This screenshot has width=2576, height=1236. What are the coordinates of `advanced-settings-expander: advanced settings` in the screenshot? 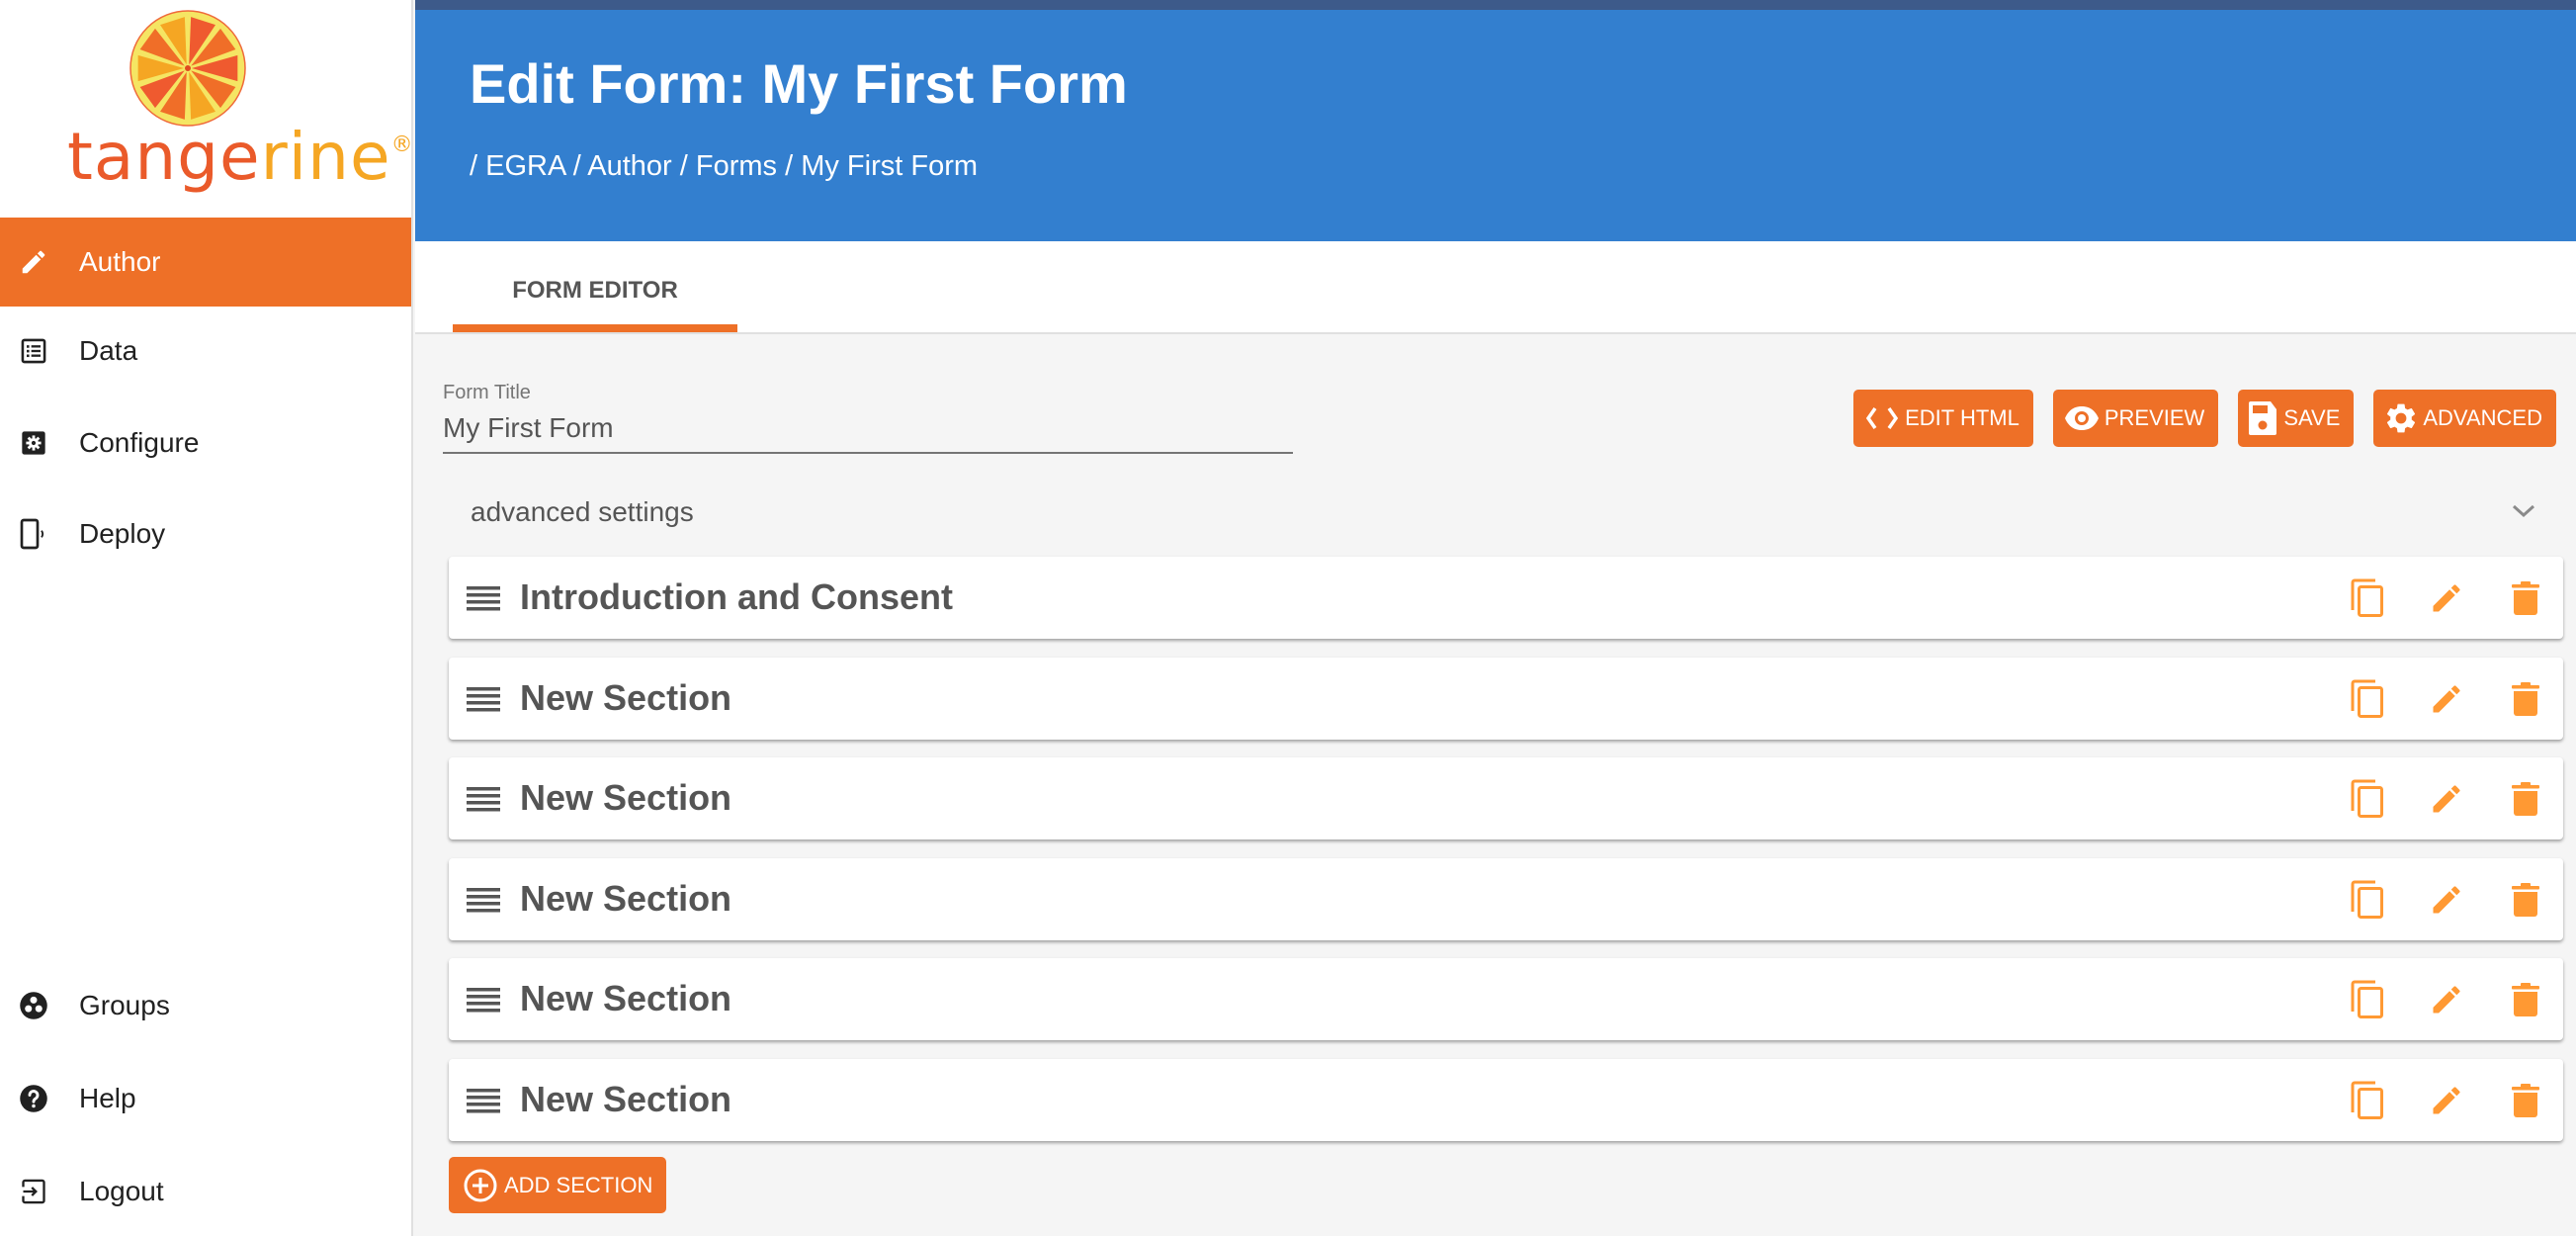 It's located at (1503, 514).